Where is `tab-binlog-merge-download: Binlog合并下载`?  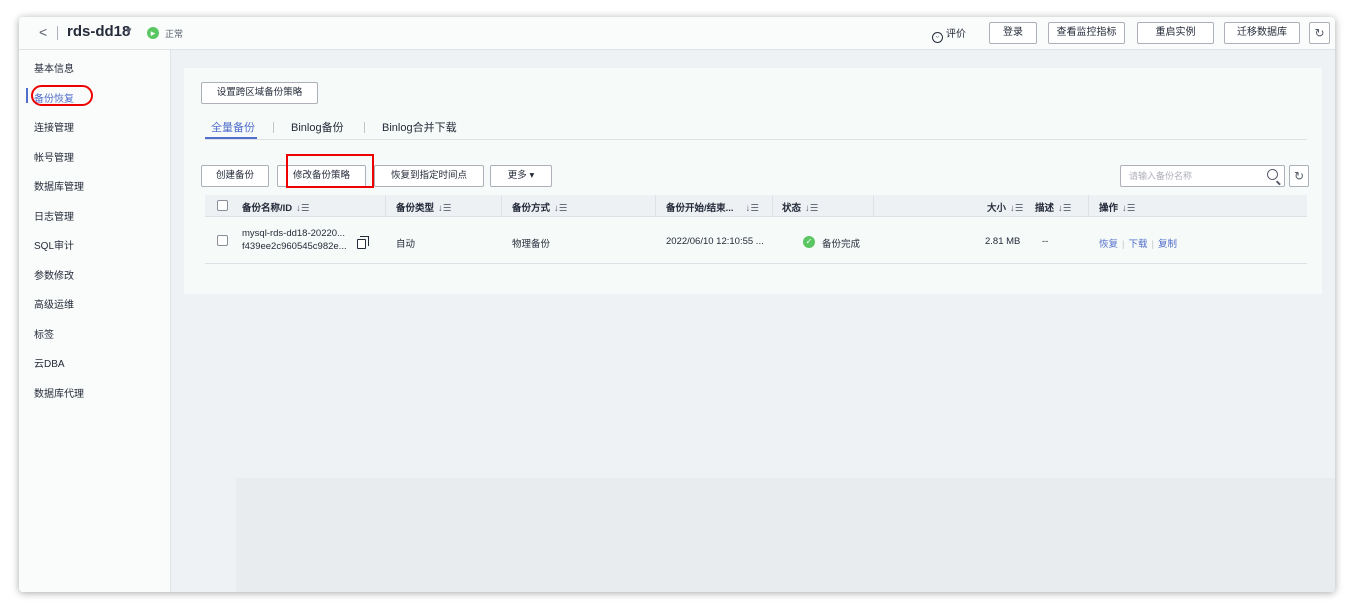 tab-binlog-merge-download: Binlog合并下载 is located at coordinates (419, 127).